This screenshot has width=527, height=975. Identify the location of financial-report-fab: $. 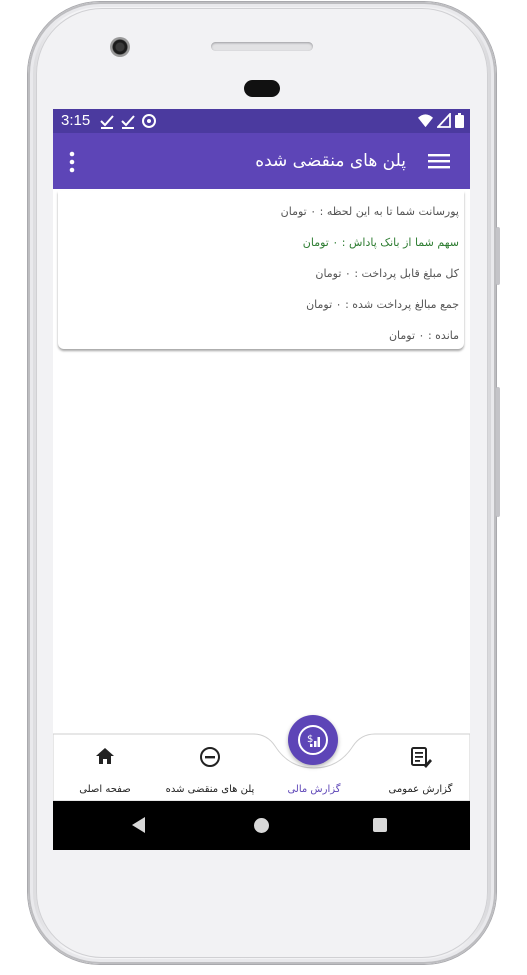
(313, 740).